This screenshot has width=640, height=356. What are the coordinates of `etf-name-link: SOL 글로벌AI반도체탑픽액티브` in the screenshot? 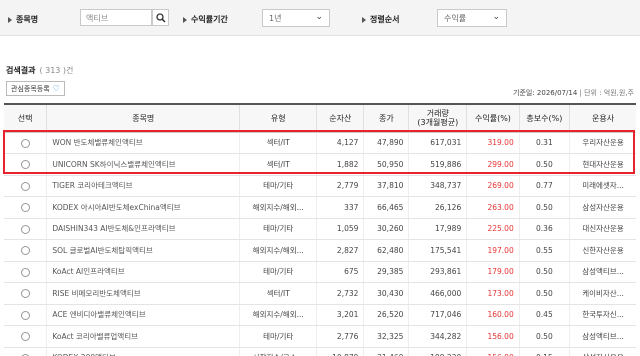 It's located at (143, 250).